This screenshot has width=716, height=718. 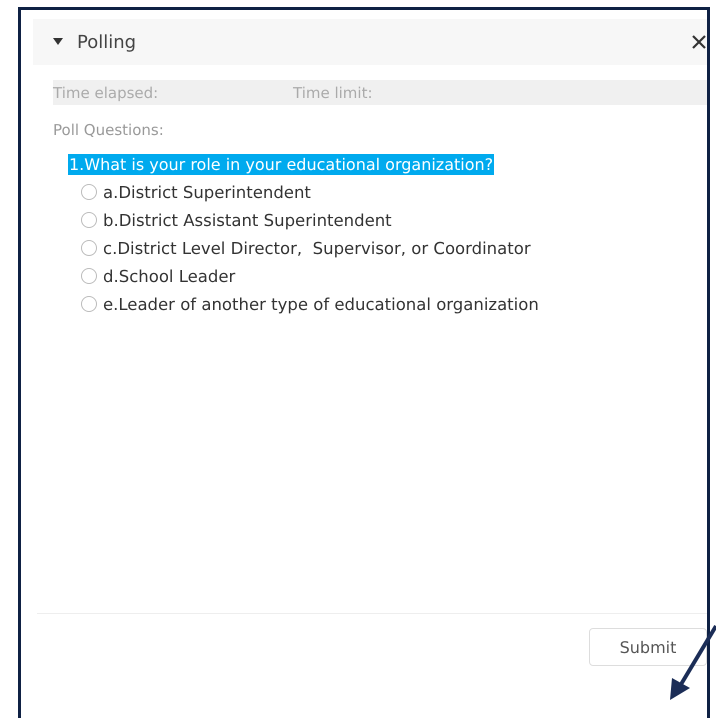 What do you see at coordinates (321, 304) in the screenshot?
I see `option-label: e.Leader of another type of educational organization` at bounding box center [321, 304].